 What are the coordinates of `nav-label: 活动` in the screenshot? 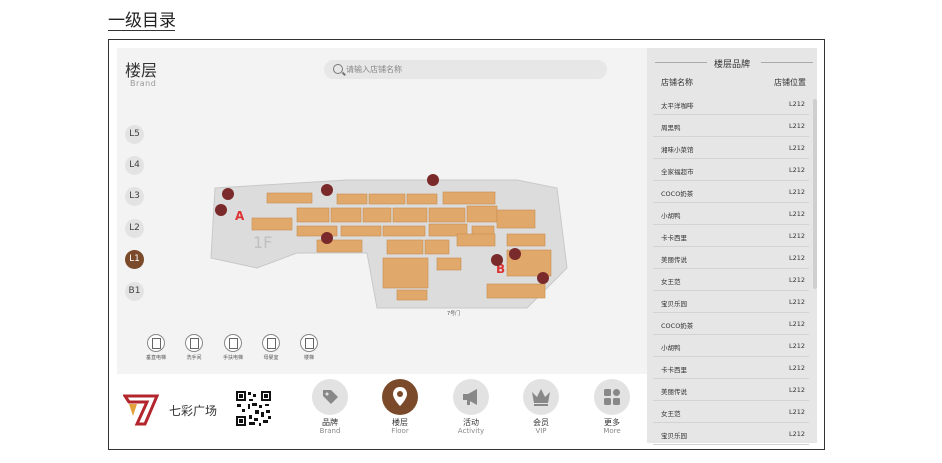 It's located at (471, 422).